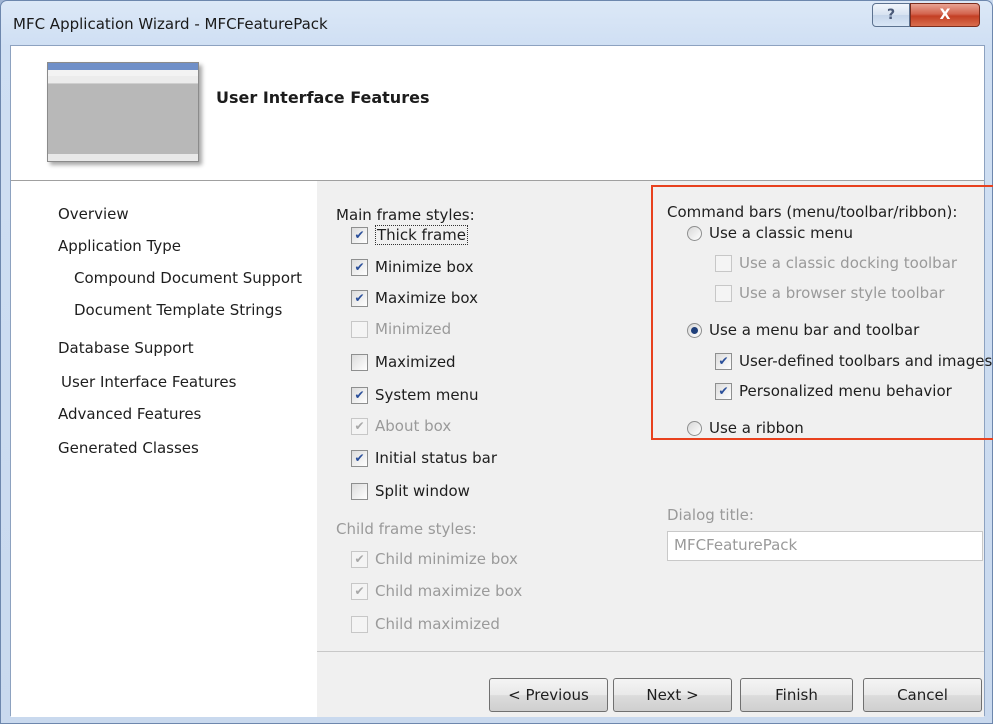 Image resolution: width=993 pixels, height=724 pixels. Describe the element at coordinates (426, 298) in the screenshot. I see `maximize-box-label: Maximize box` at that location.